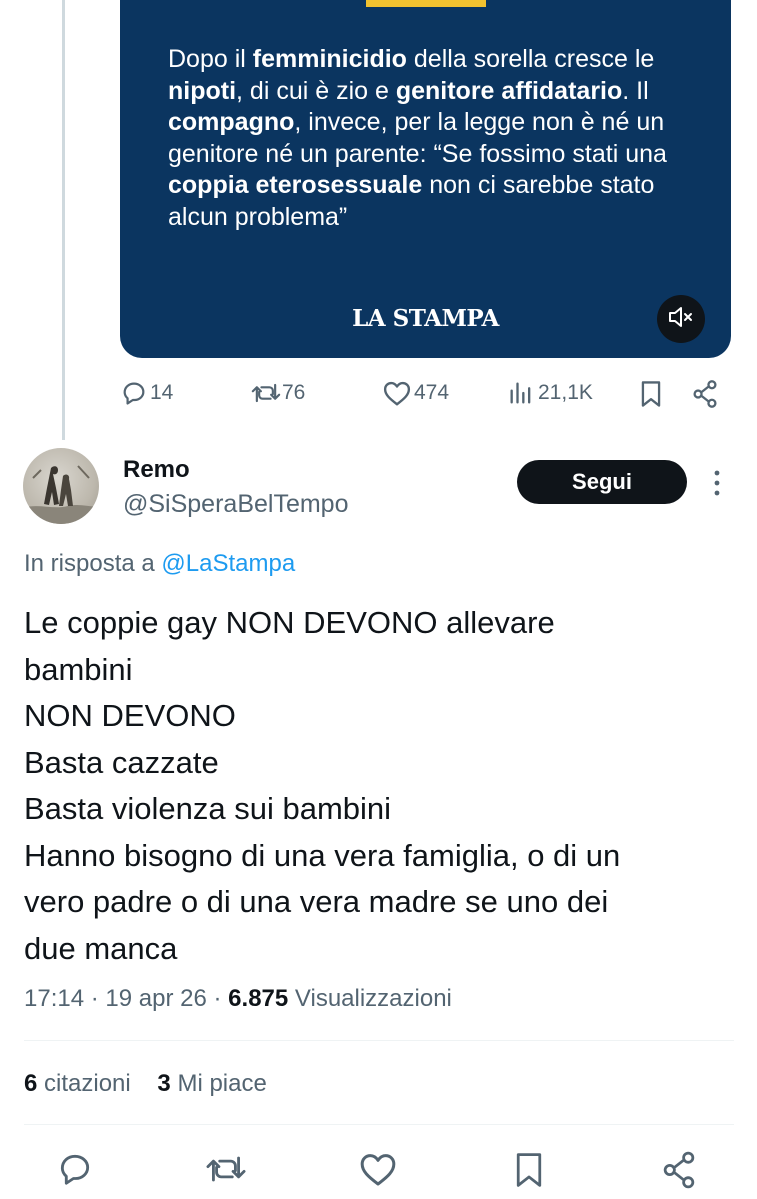 The height and width of the screenshot is (1199, 757). What do you see at coordinates (294, 392) in the screenshot?
I see `repost-count: 76` at bounding box center [294, 392].